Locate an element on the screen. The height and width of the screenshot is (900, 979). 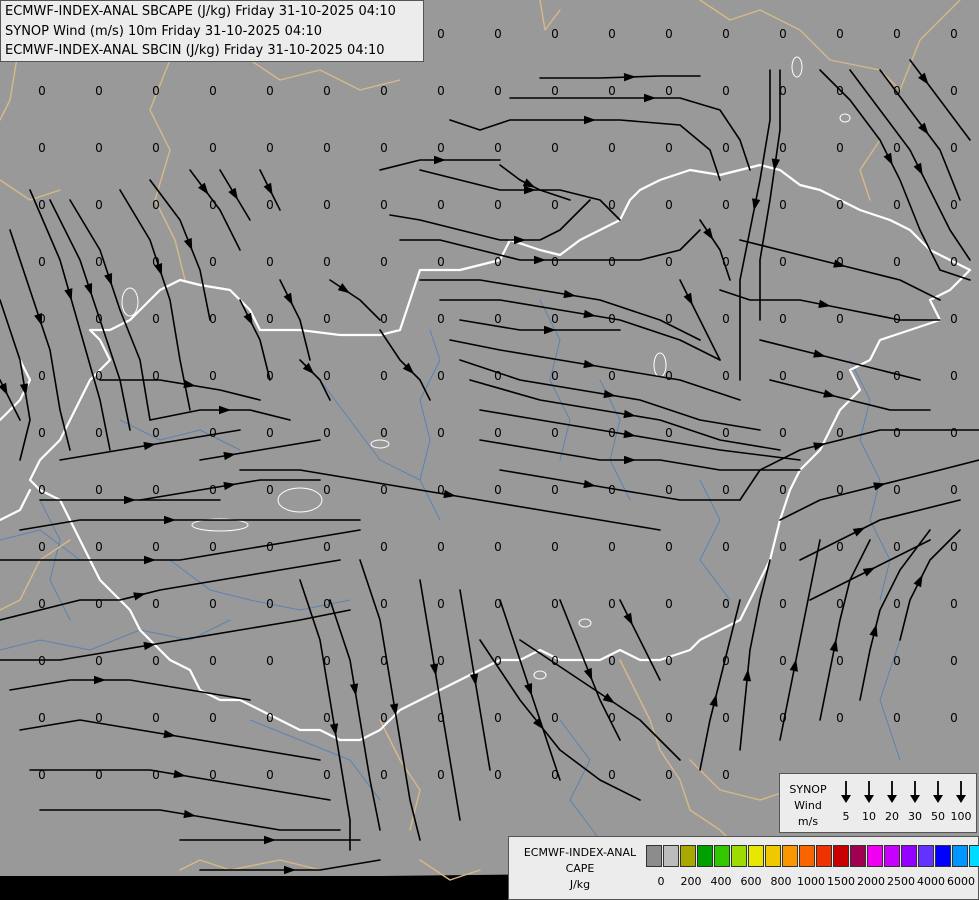
cape-tick-label: 2500 is located at coordinates (901, 881).